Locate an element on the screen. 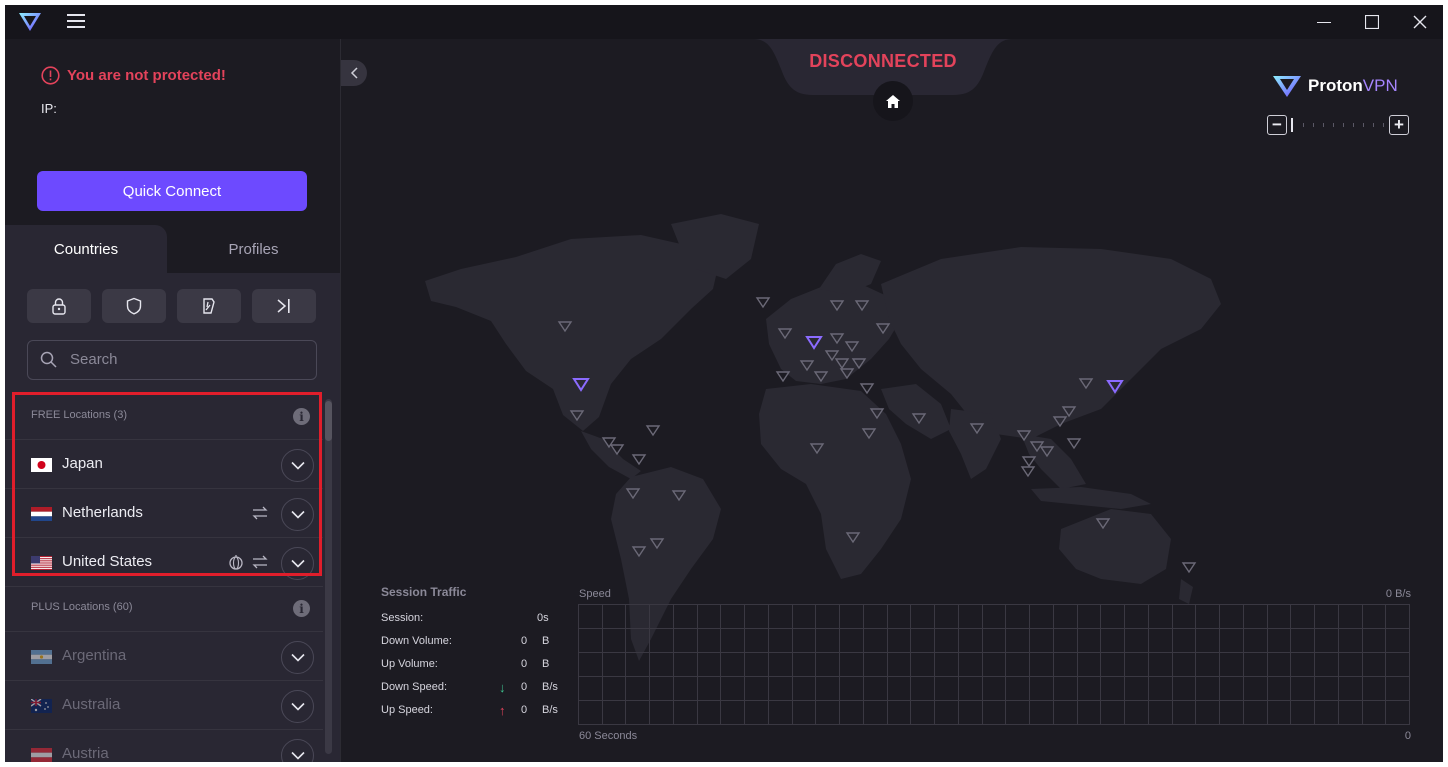 This screenshot has height=767, width=1448. search-box is located at coordinates (172, 360).